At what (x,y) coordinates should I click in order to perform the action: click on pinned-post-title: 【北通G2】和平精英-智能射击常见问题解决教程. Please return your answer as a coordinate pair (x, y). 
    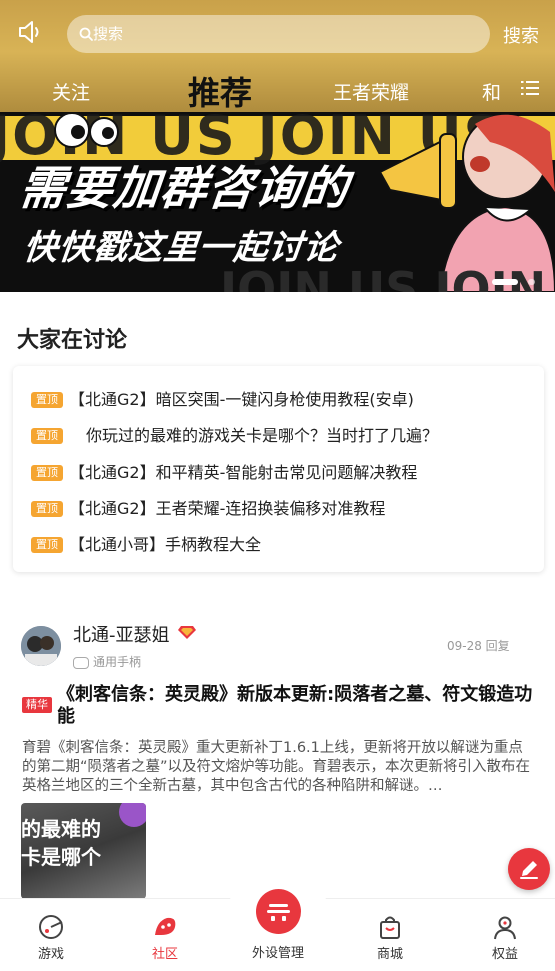
    Looking at the image, I should click on (243, 472).